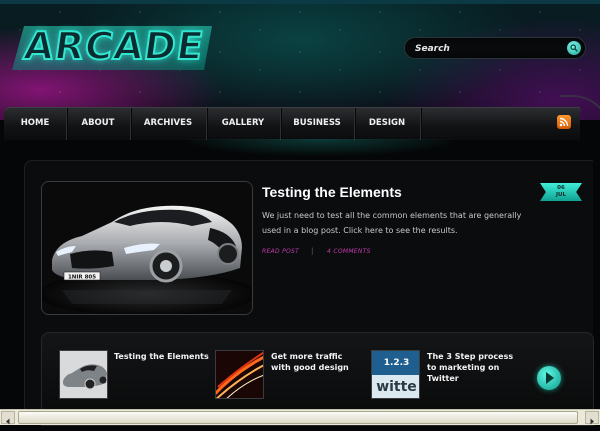  Describe the element at coordinates (98, 124) in the screenshot. I see `nav-item-about: ABOUT` at that location.